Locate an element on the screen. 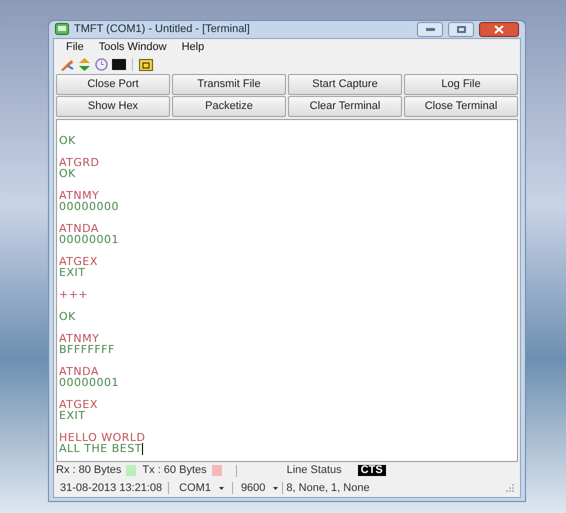 This screenshot has width=566, height=513. menu-item: Tools Window is located at coordinates (132, 47).